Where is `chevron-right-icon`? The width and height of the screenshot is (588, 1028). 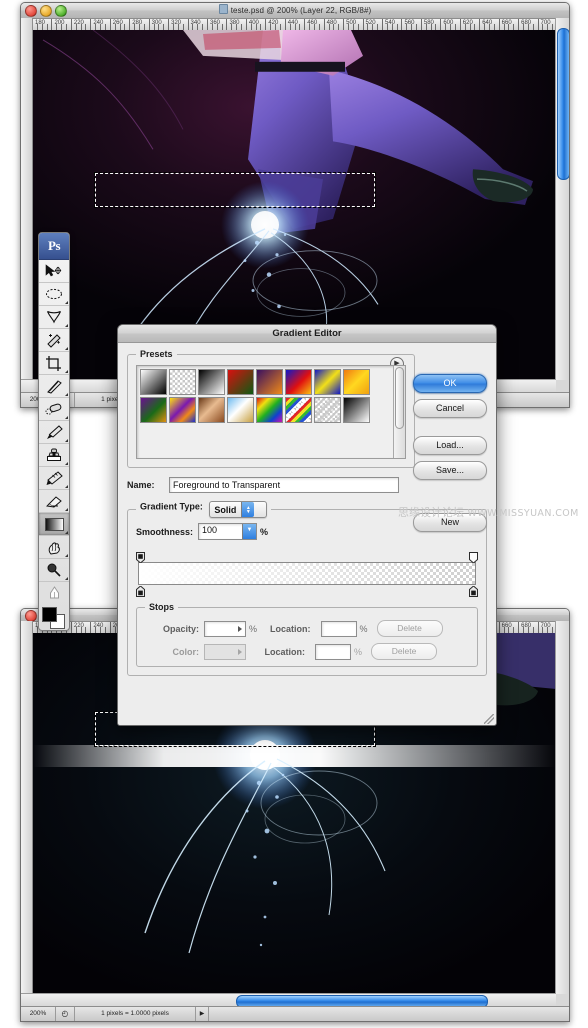
chevron-right-icon is located at coordinates (240, 651).